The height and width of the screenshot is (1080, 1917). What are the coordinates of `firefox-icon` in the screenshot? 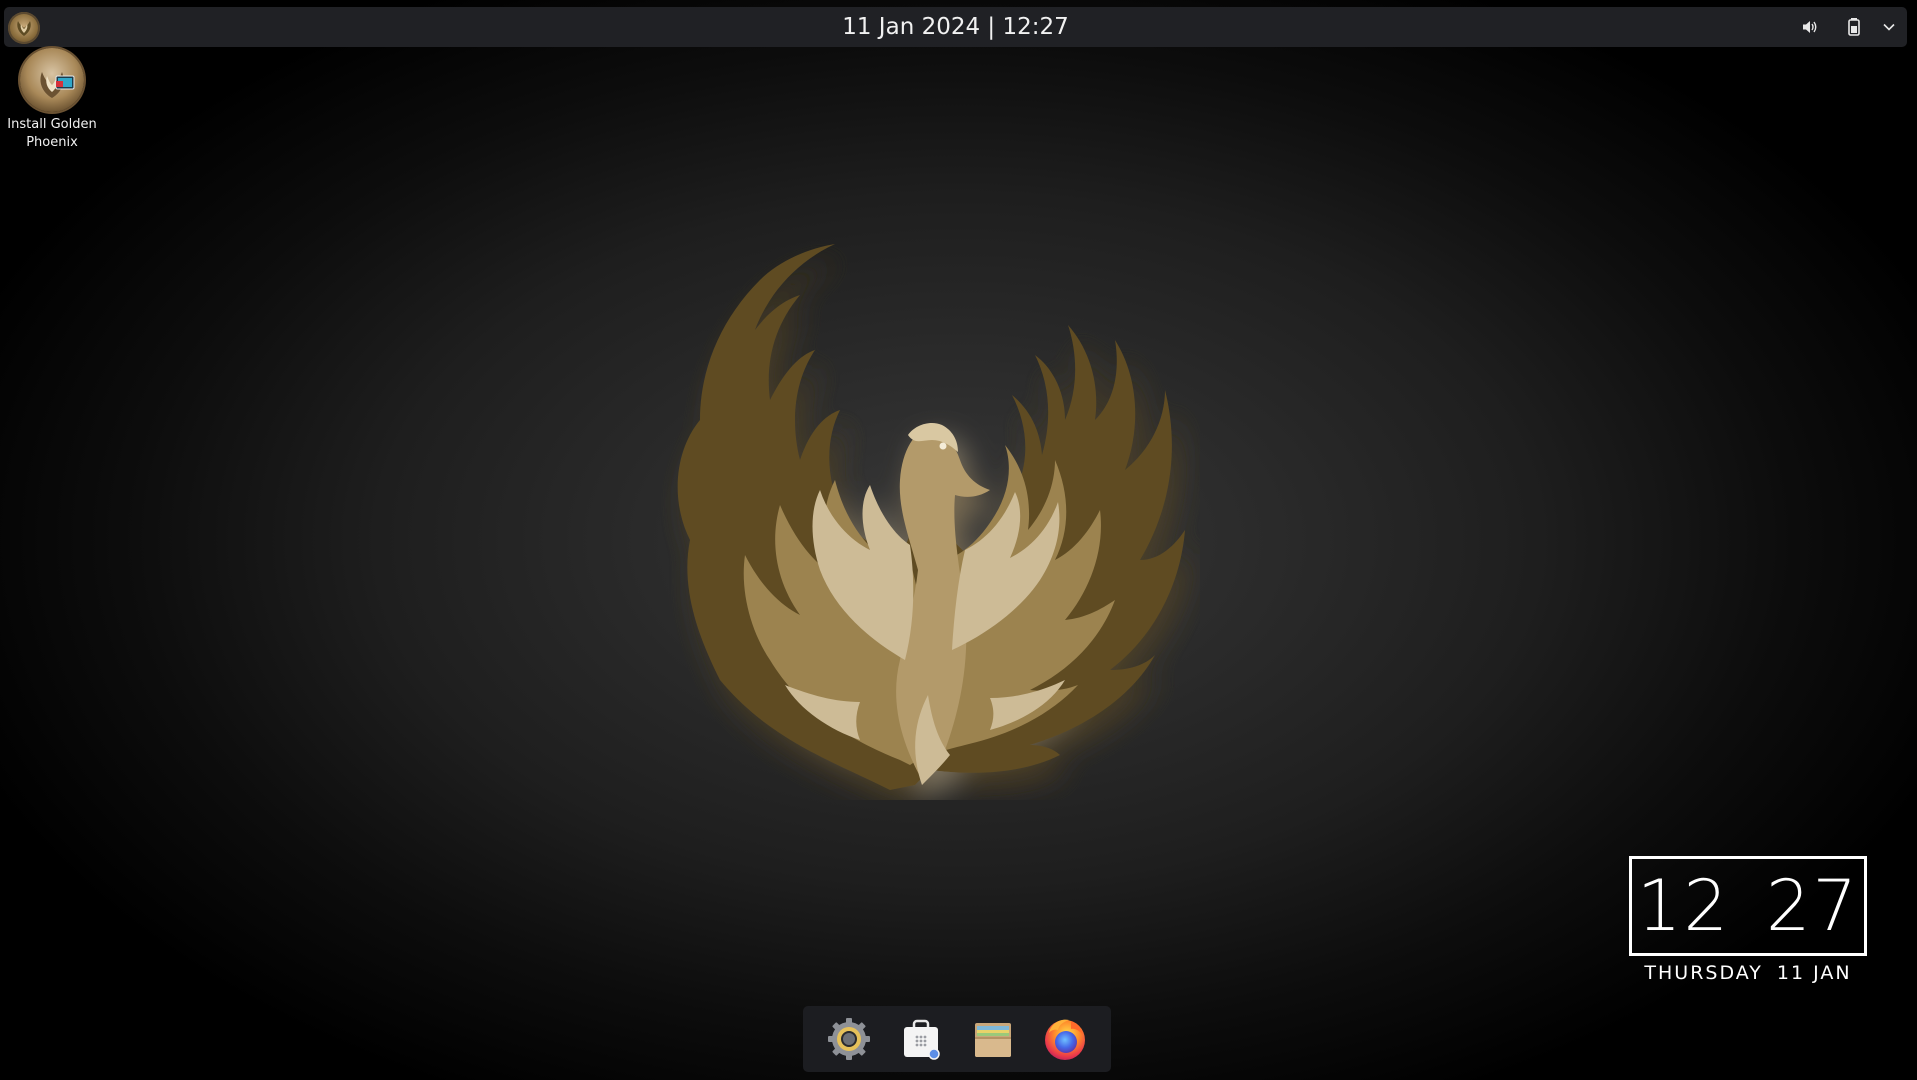 It's located at (1065, 1039).